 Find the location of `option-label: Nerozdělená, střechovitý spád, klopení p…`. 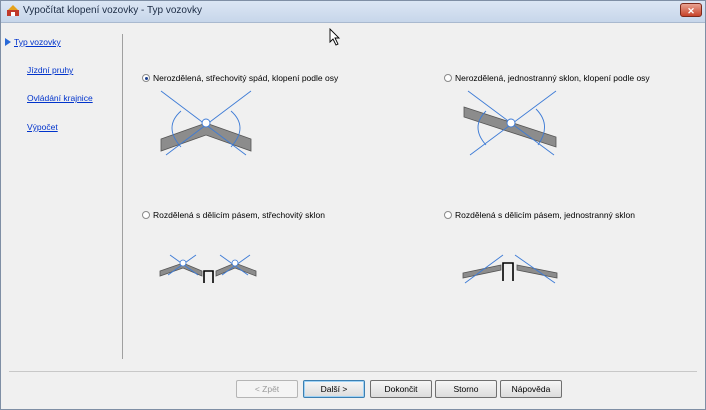

option-label: Nerozdělená, střechovitý spád, klopení p… is located at coordinates (246, 78).